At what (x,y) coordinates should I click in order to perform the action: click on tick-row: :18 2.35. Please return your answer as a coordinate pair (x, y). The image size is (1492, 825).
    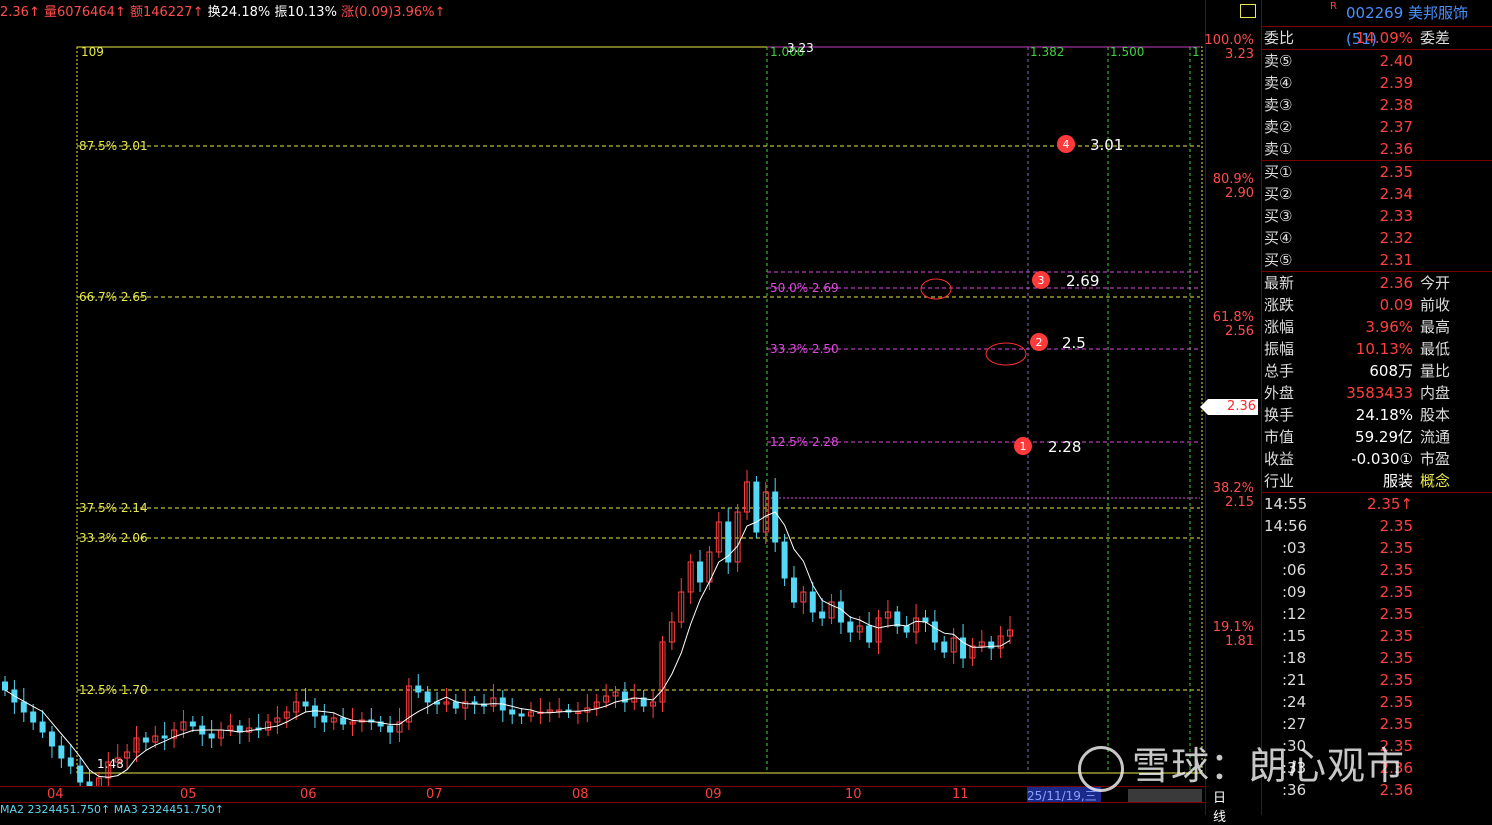
    Looking at the image, I should click on (1377, 658).